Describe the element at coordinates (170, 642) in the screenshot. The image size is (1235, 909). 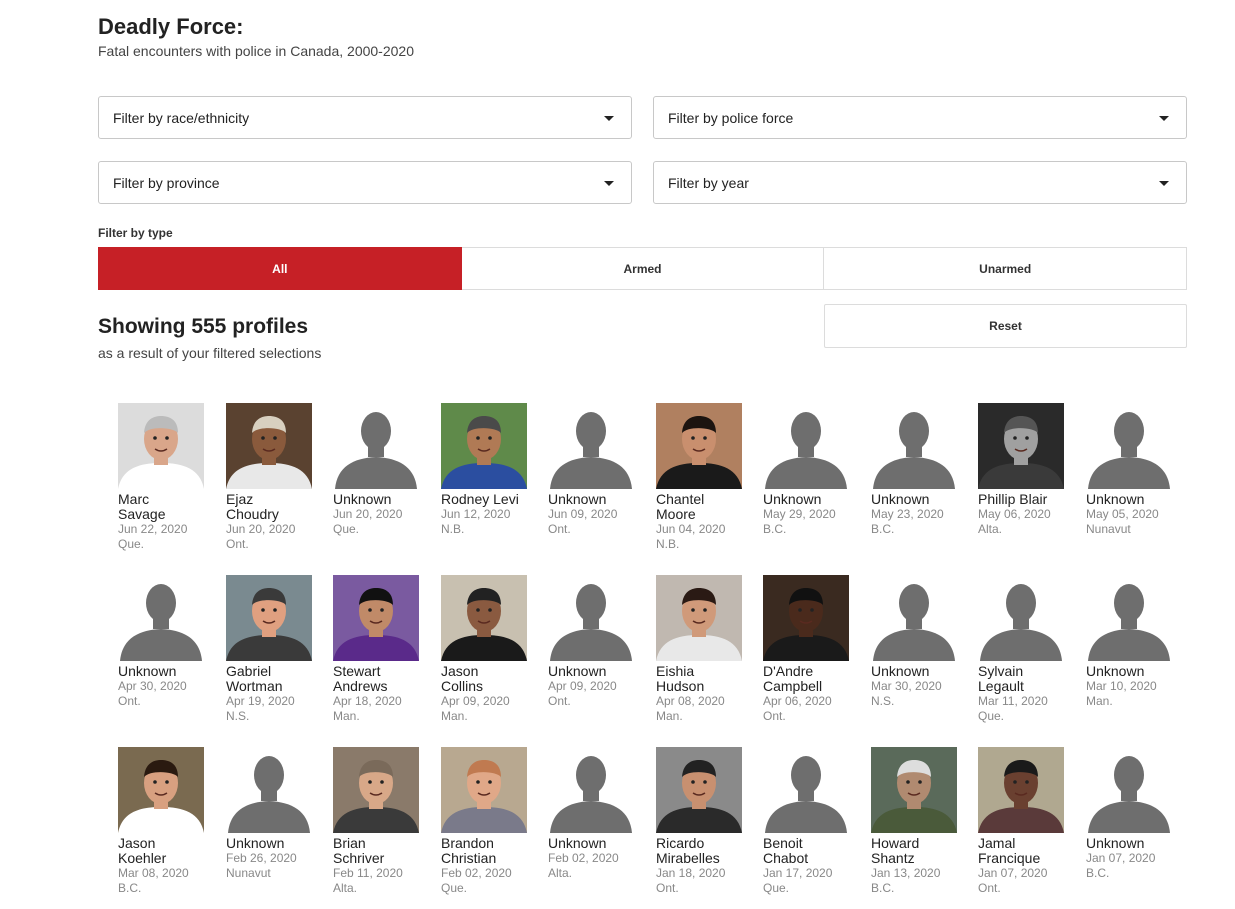
I see `profile-card: Unknown Apr 30, 2020 Ont.` at that location.